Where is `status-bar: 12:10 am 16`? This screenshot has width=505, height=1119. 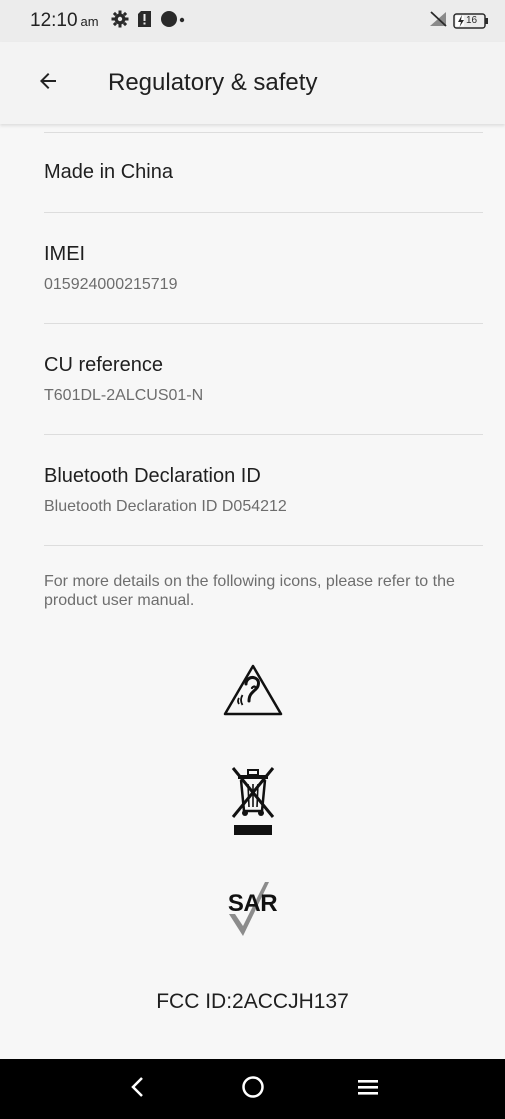 status-bar: 12:10 am 16 is located at coordinates (252, 21).